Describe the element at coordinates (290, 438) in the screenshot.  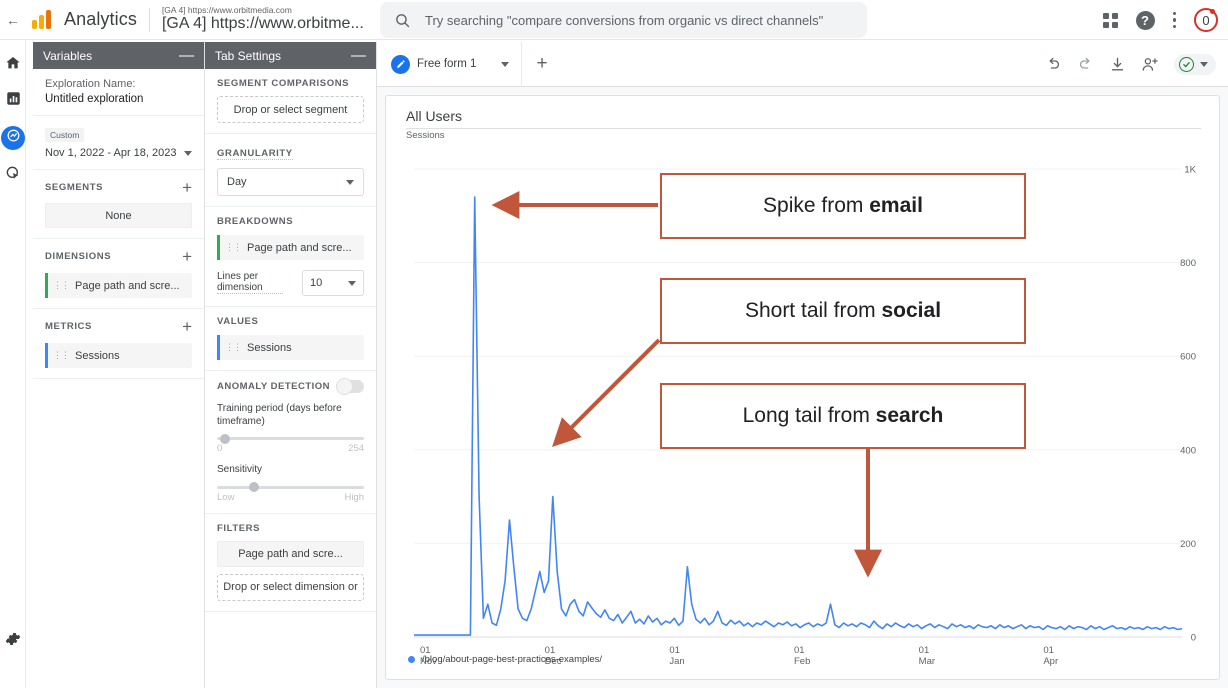
I see `training-period-slider` at that location.